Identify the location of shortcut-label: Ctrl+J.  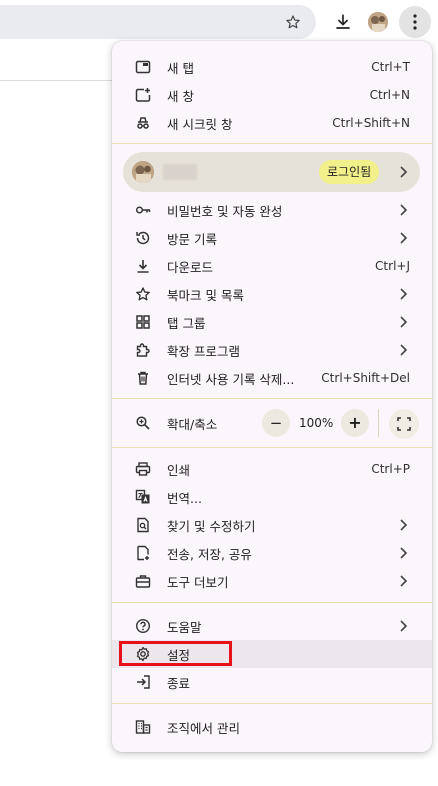
(392, 266).